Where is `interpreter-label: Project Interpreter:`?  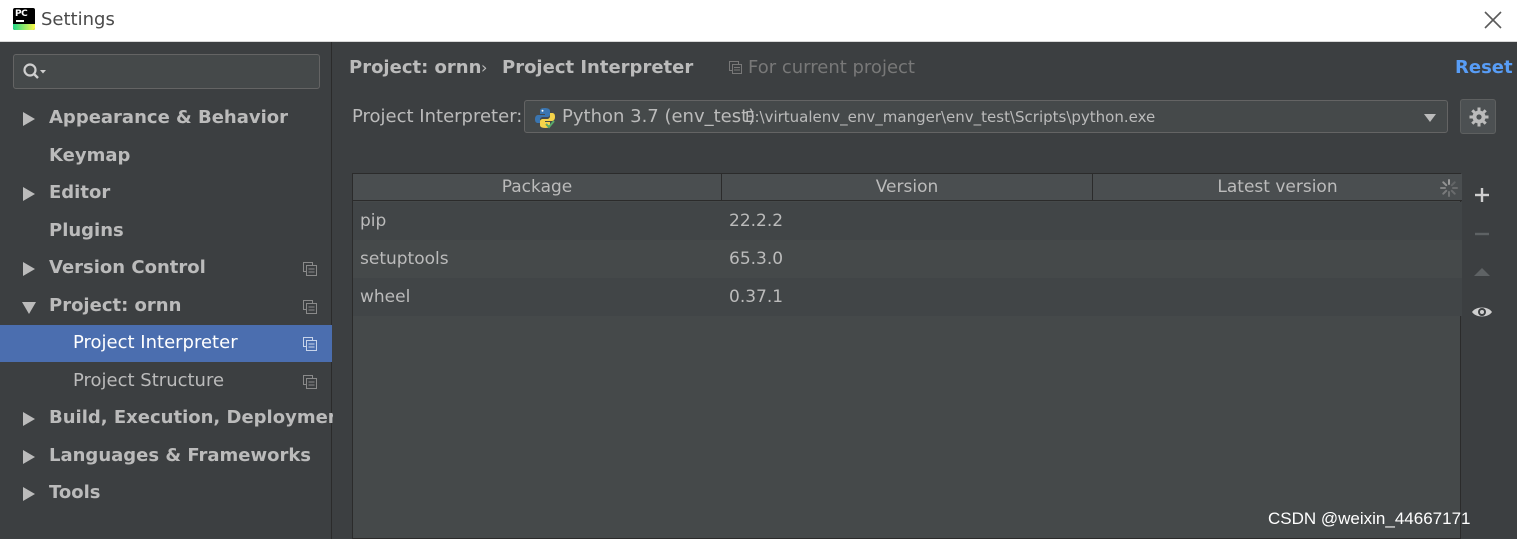
interpreter-label: Project Interpreter: is located at coordinates (437, 116).